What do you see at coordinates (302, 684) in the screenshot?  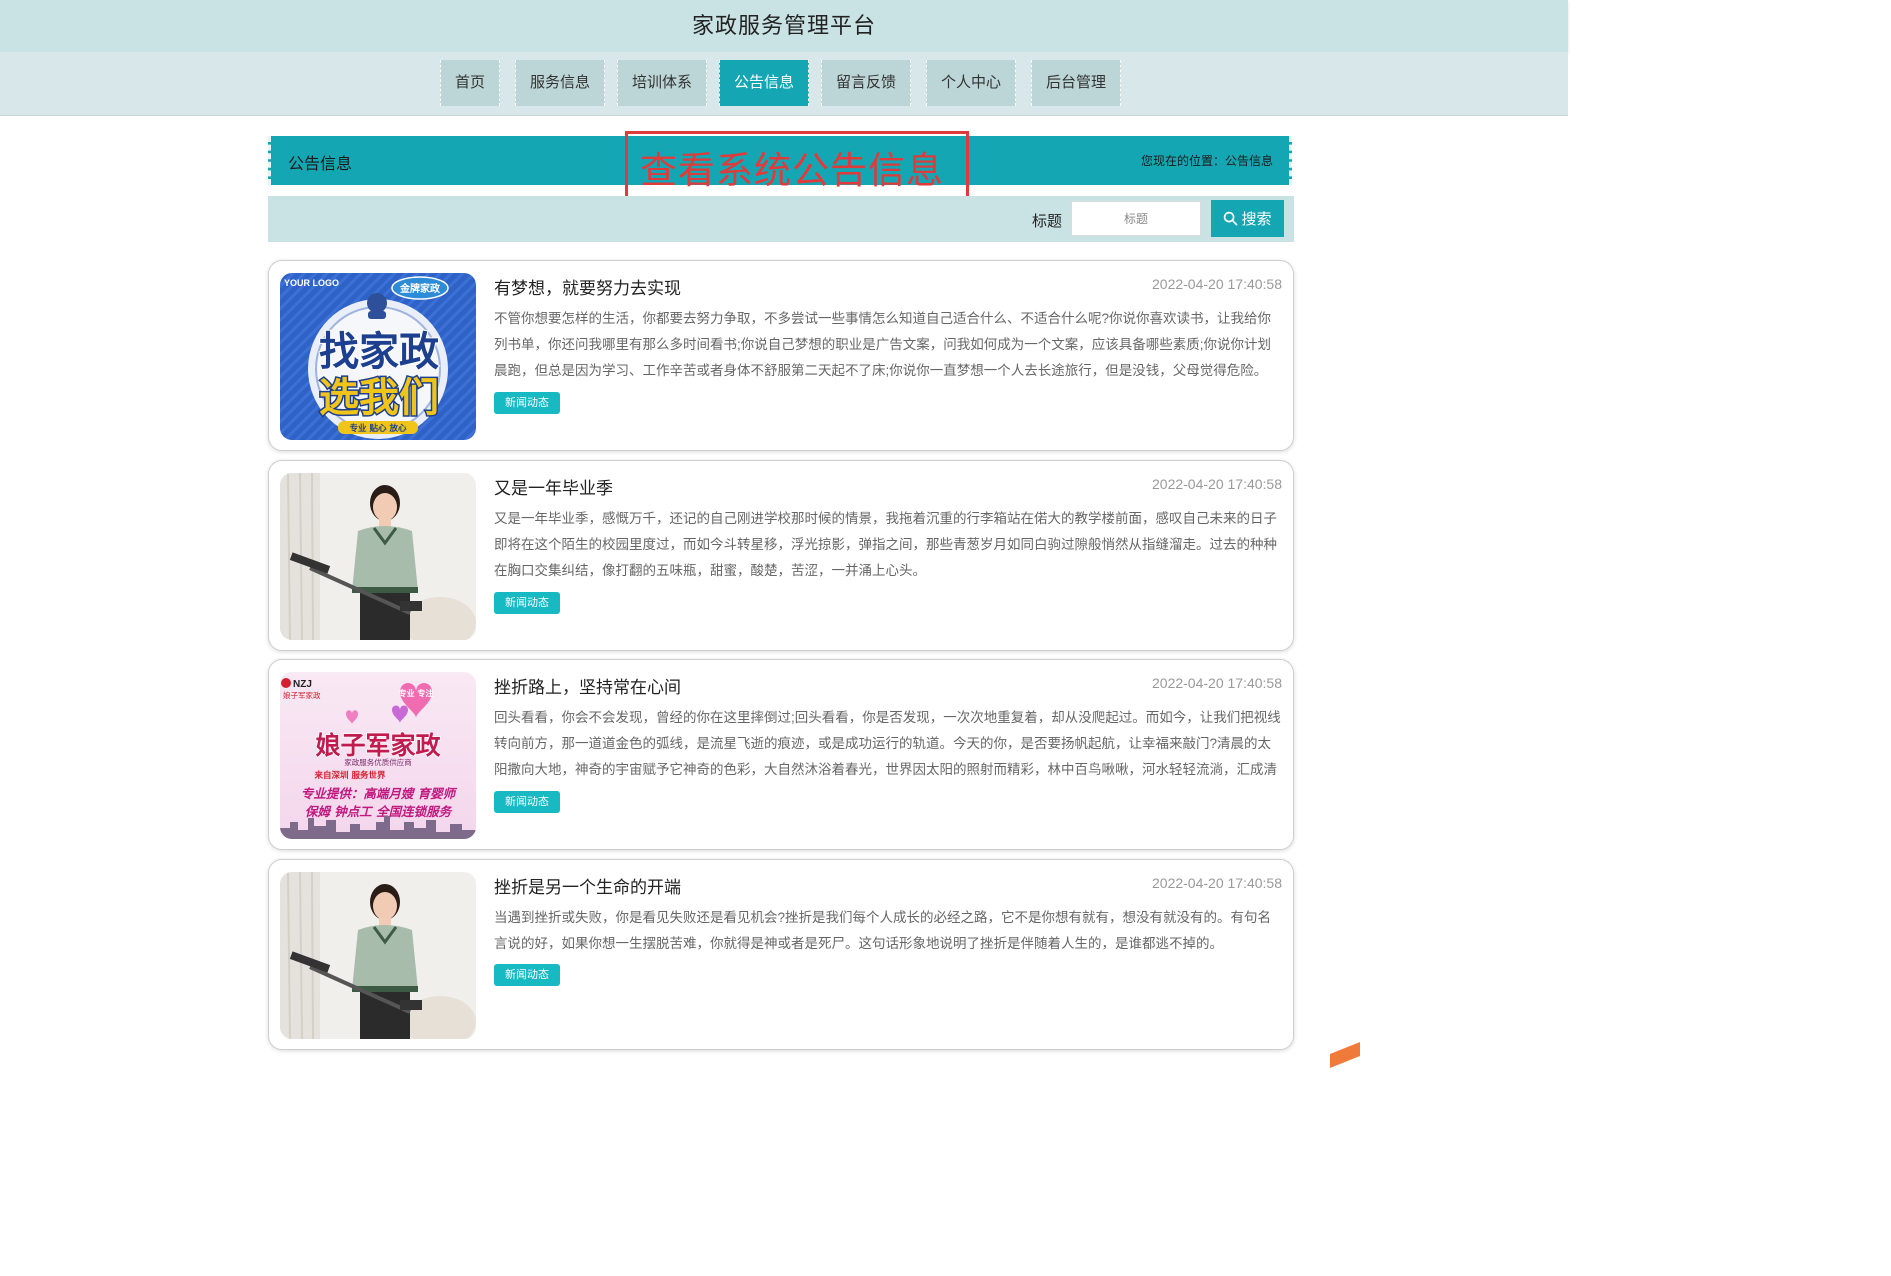 I see `poster-brand: NZJ` at bounding box center [302, 684].